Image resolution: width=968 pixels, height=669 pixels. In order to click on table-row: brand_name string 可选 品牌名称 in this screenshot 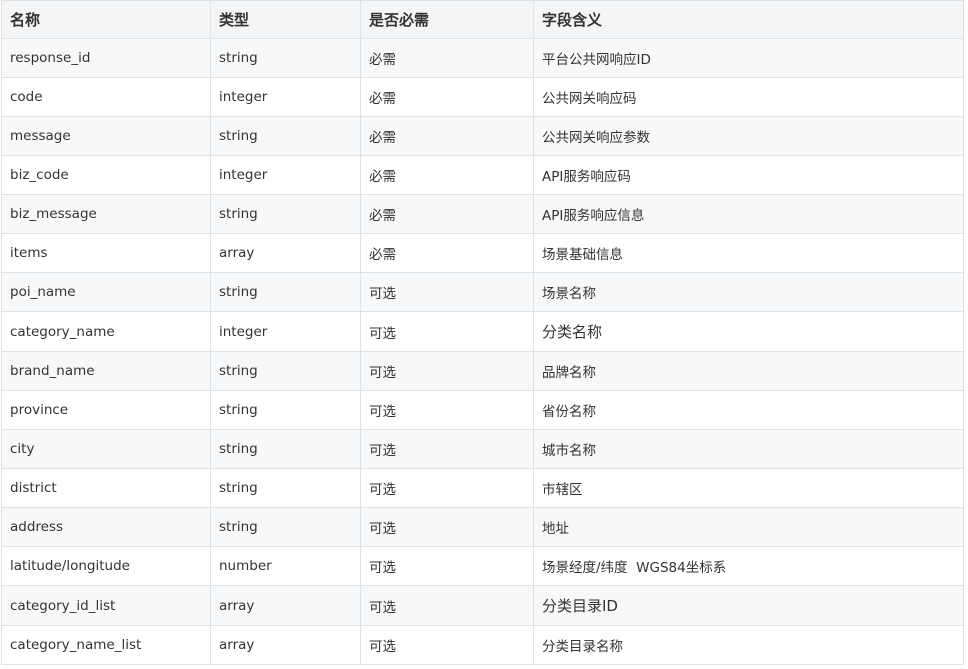, I will do `click(482, 371)`.